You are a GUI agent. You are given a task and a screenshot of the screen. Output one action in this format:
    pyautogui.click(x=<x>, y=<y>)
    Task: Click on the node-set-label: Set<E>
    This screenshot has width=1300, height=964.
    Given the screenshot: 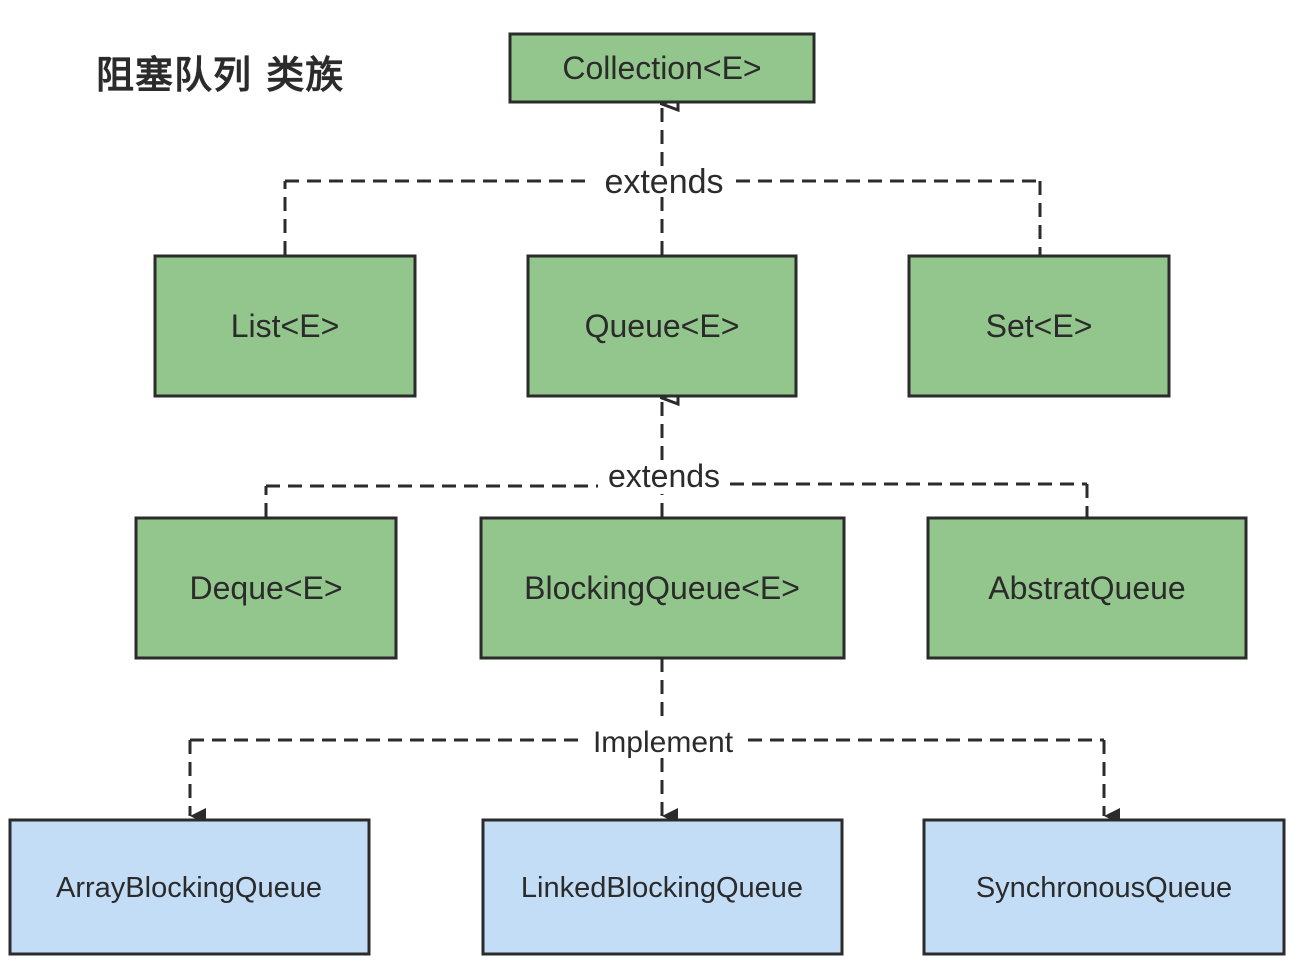 What is the action you would take?
    pyautogui.click(x=1039, y=326)
    